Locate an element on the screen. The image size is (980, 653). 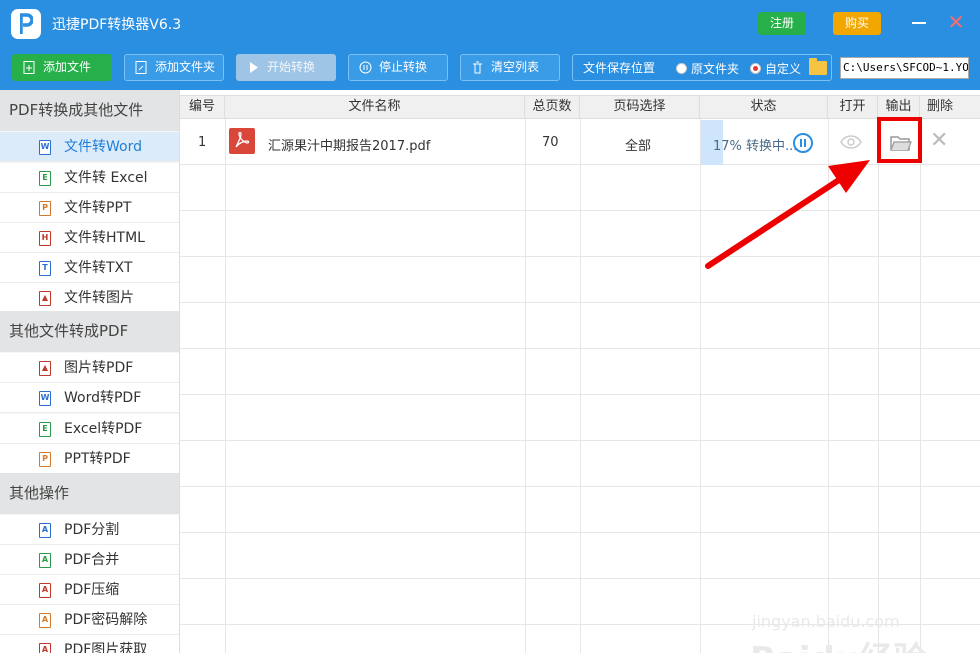
add-folder-button: 添加文件夹 is located at coordinates (174, 67).